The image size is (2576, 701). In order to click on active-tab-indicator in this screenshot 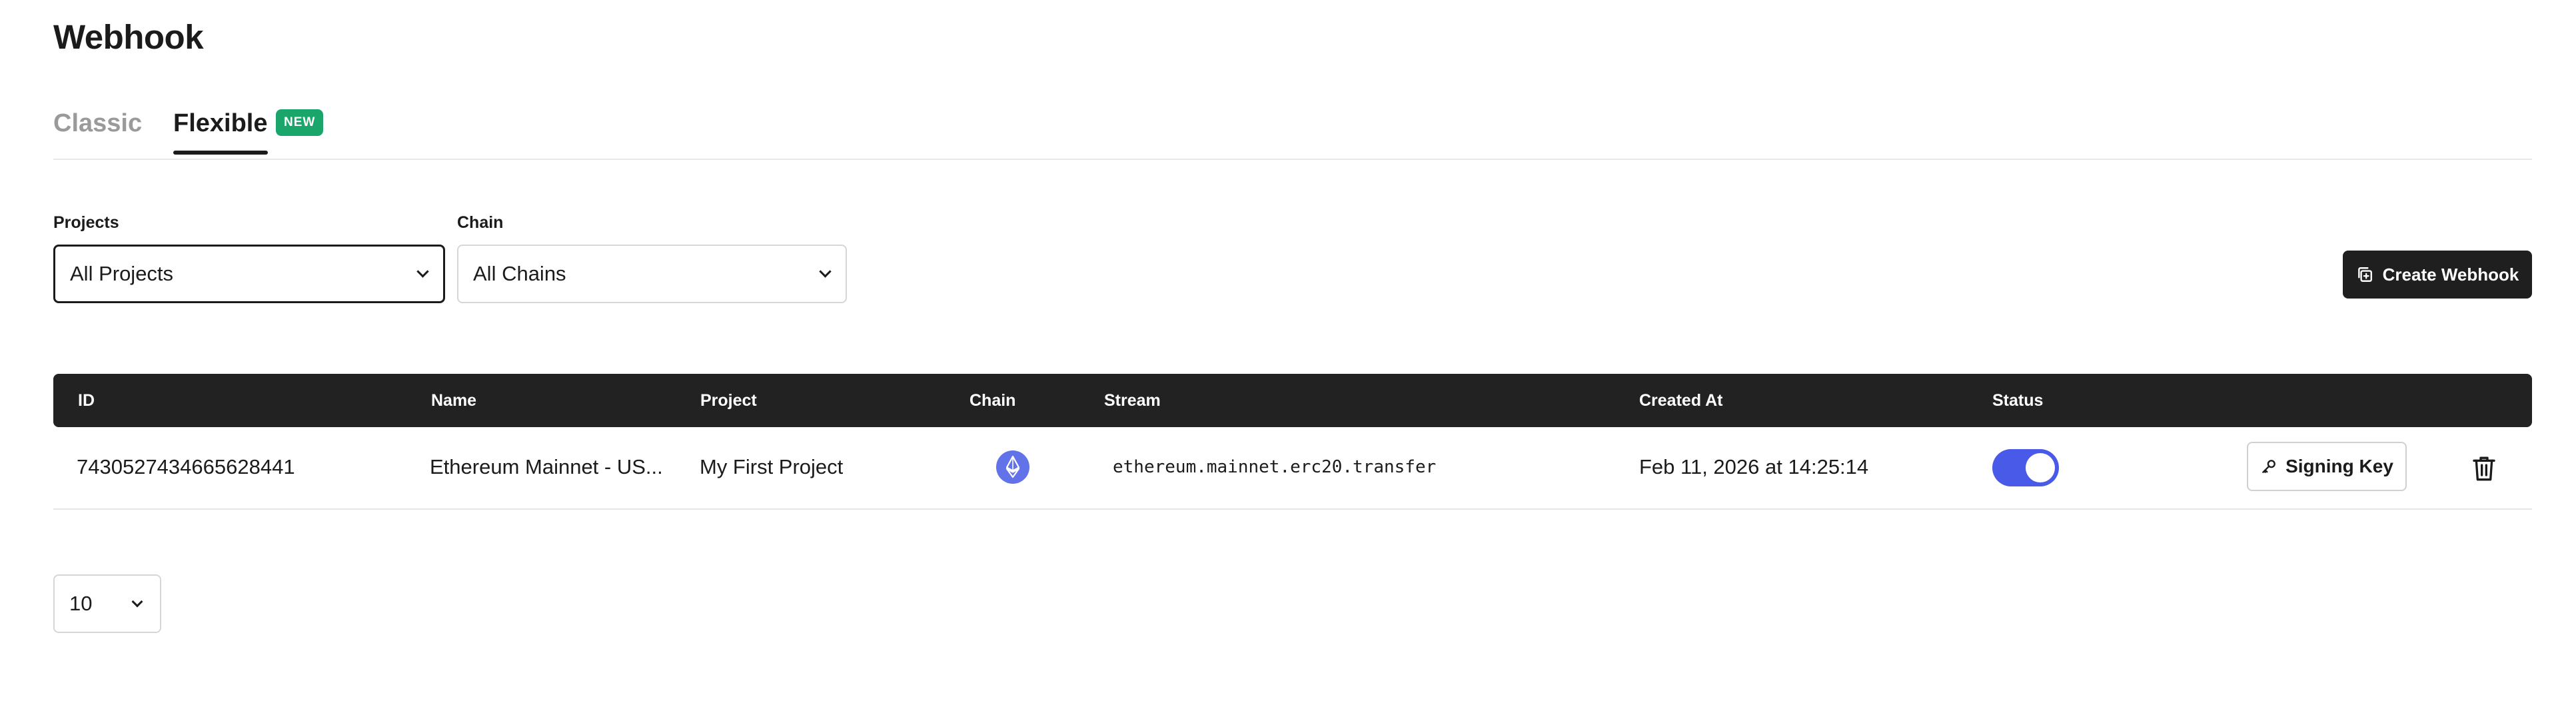, I will do `click(221, 153)`.